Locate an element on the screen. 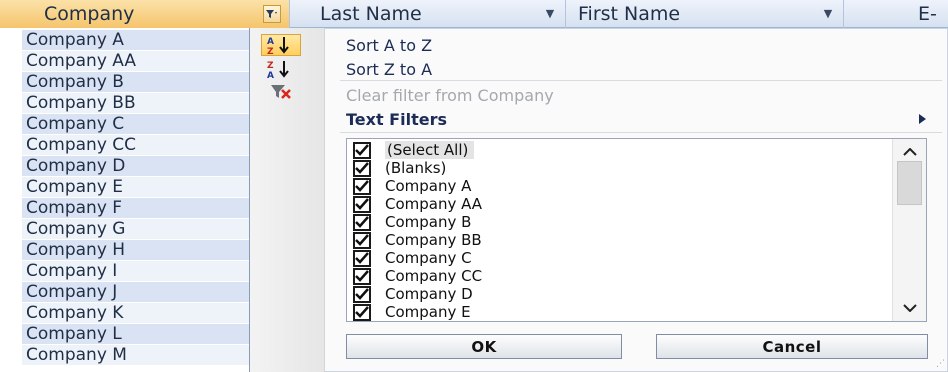 The width and height of the screenshot is (948, 372). column-header-label: Last Name is located at coordinates (371, 13).